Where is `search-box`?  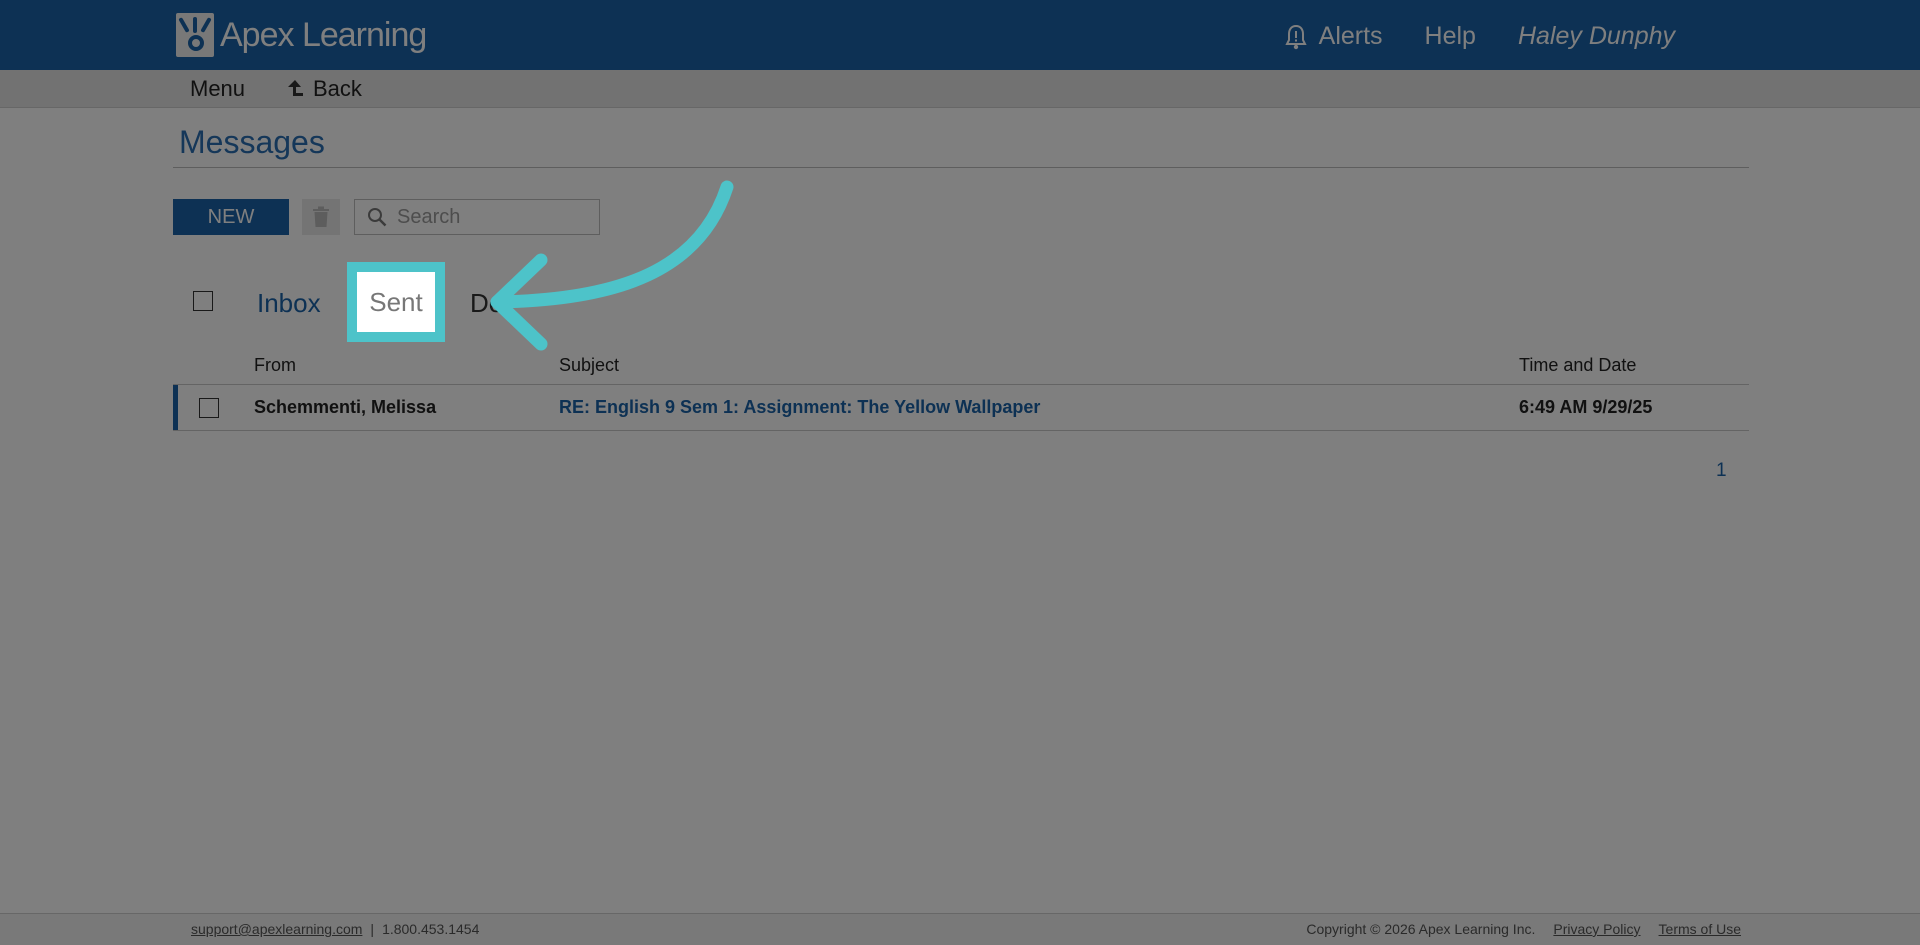 search-box is located at coordinates (477, 217).